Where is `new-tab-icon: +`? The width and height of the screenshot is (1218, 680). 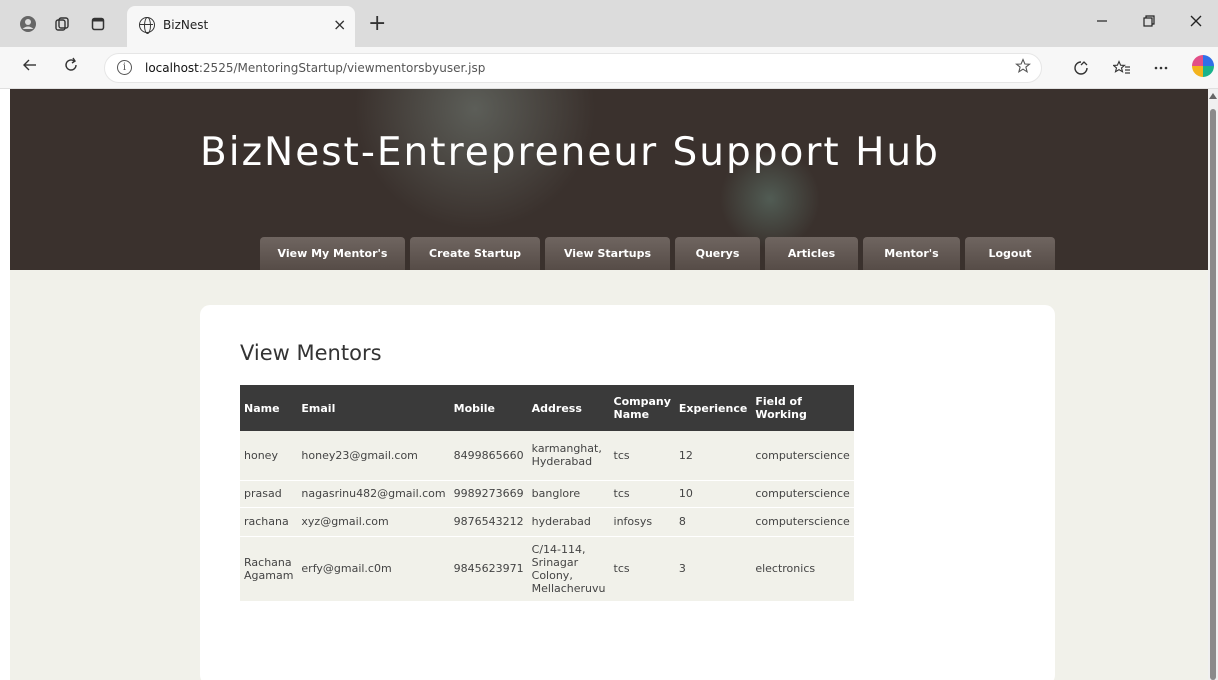
new-tab-icon: + is located at coordinates (377, 23).